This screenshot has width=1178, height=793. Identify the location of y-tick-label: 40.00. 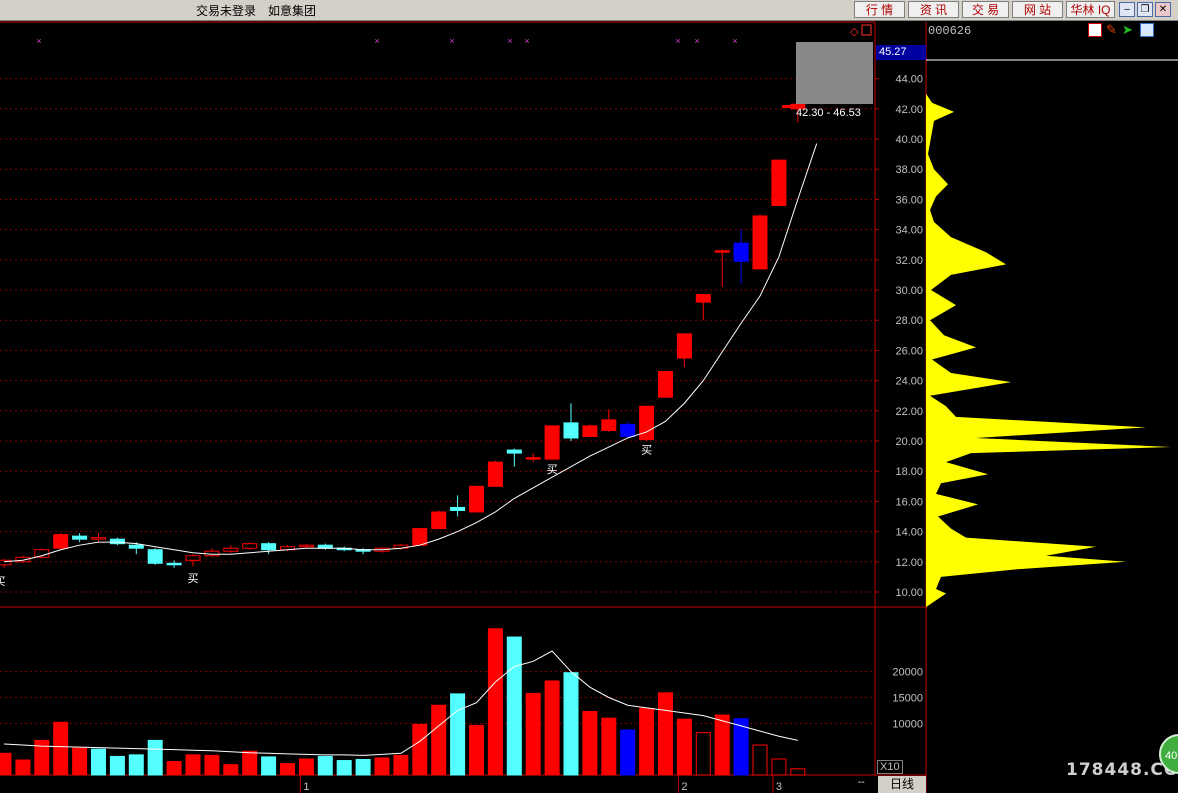
(909, 140).